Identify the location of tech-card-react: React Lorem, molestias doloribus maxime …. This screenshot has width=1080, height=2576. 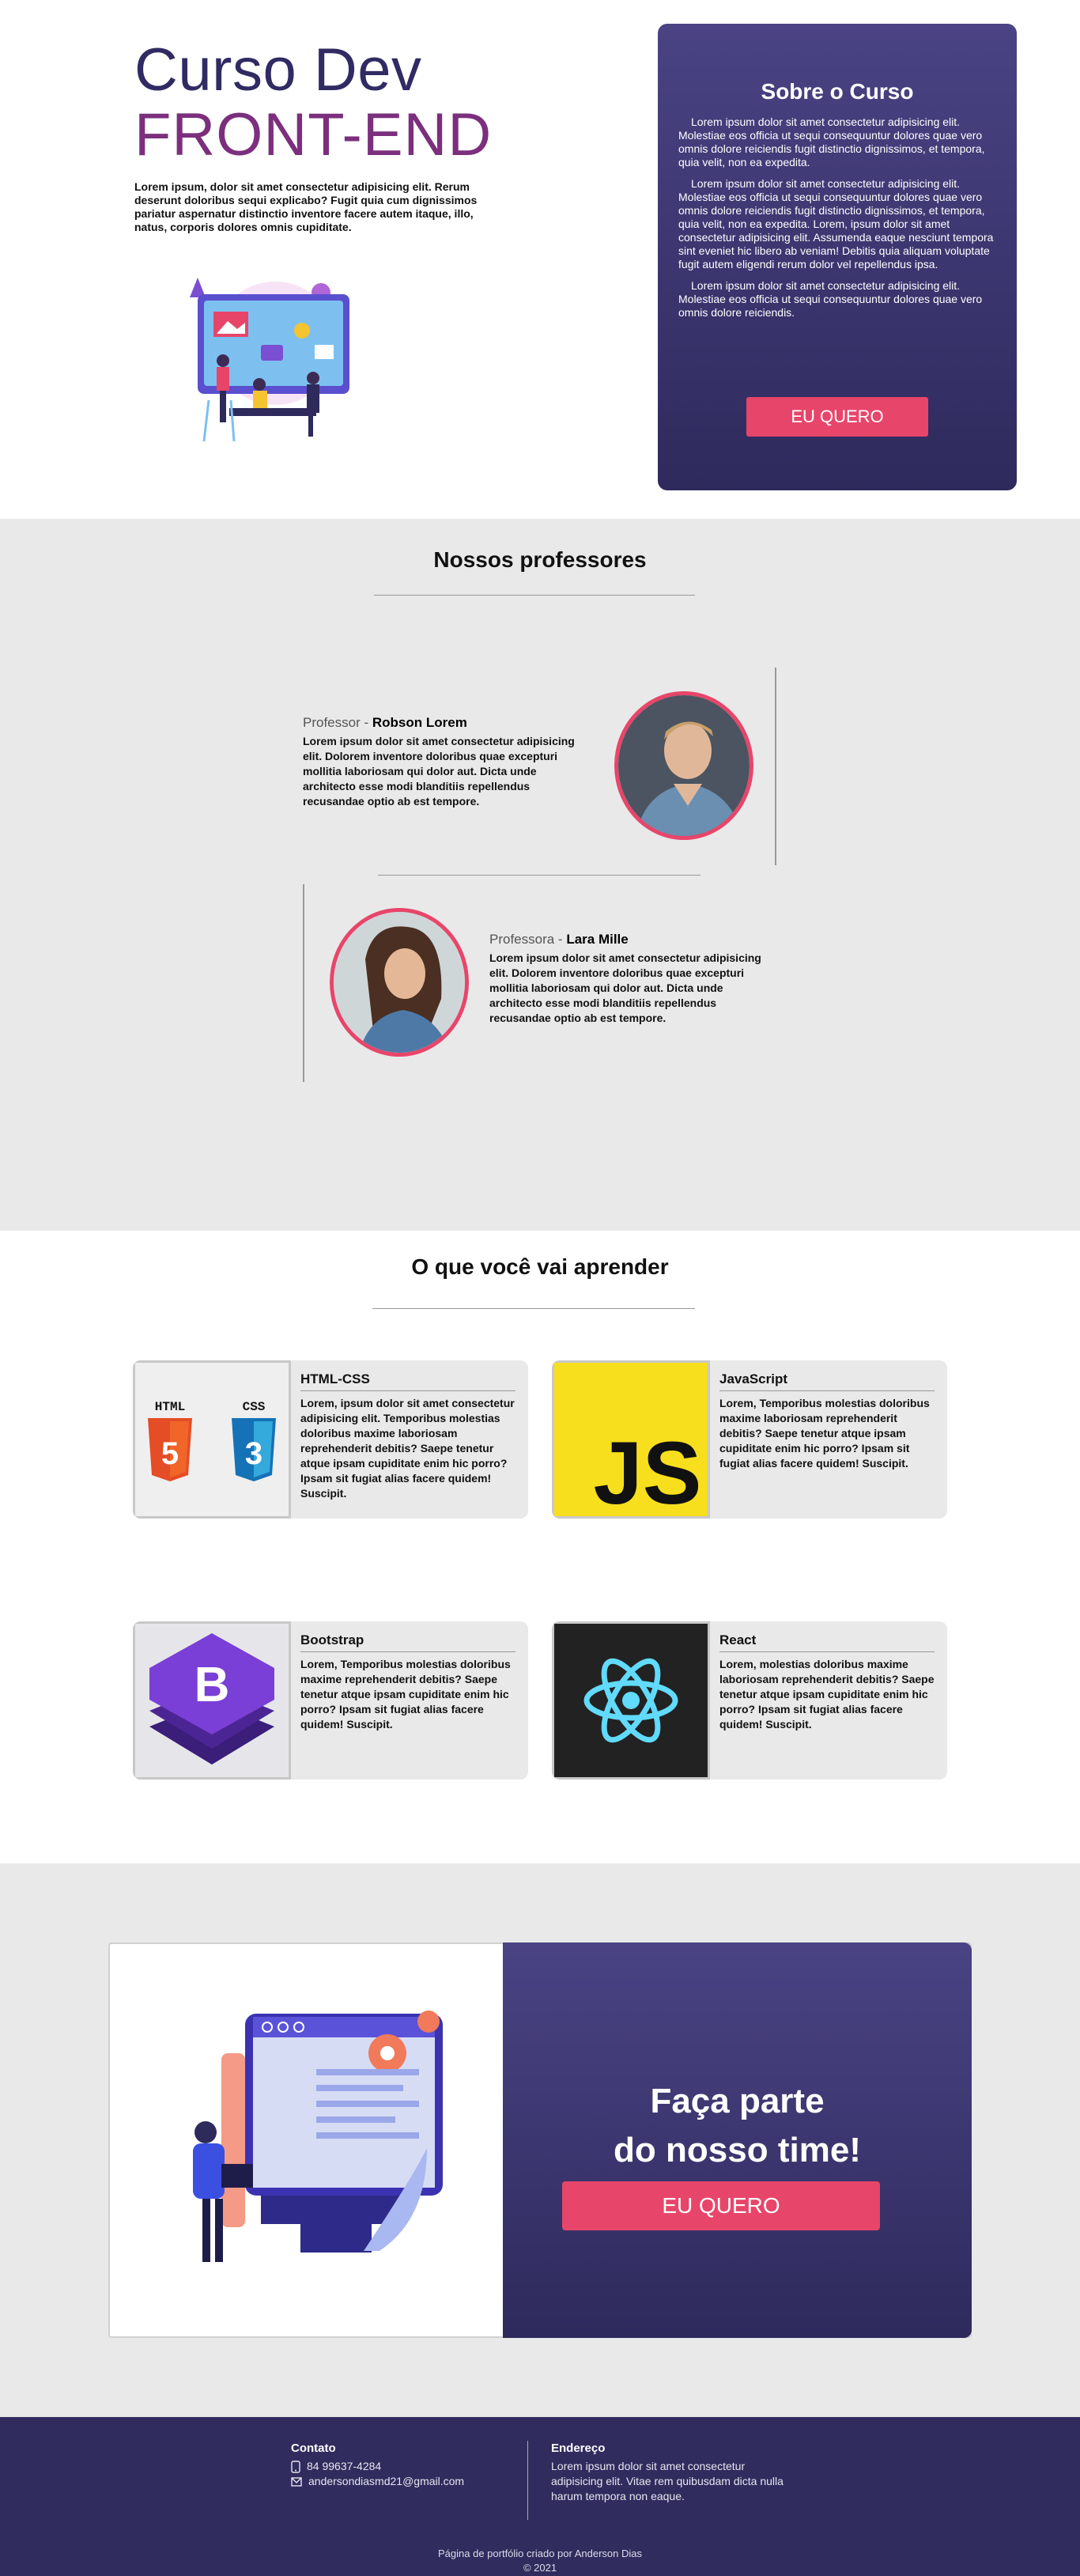
(749, 1700).